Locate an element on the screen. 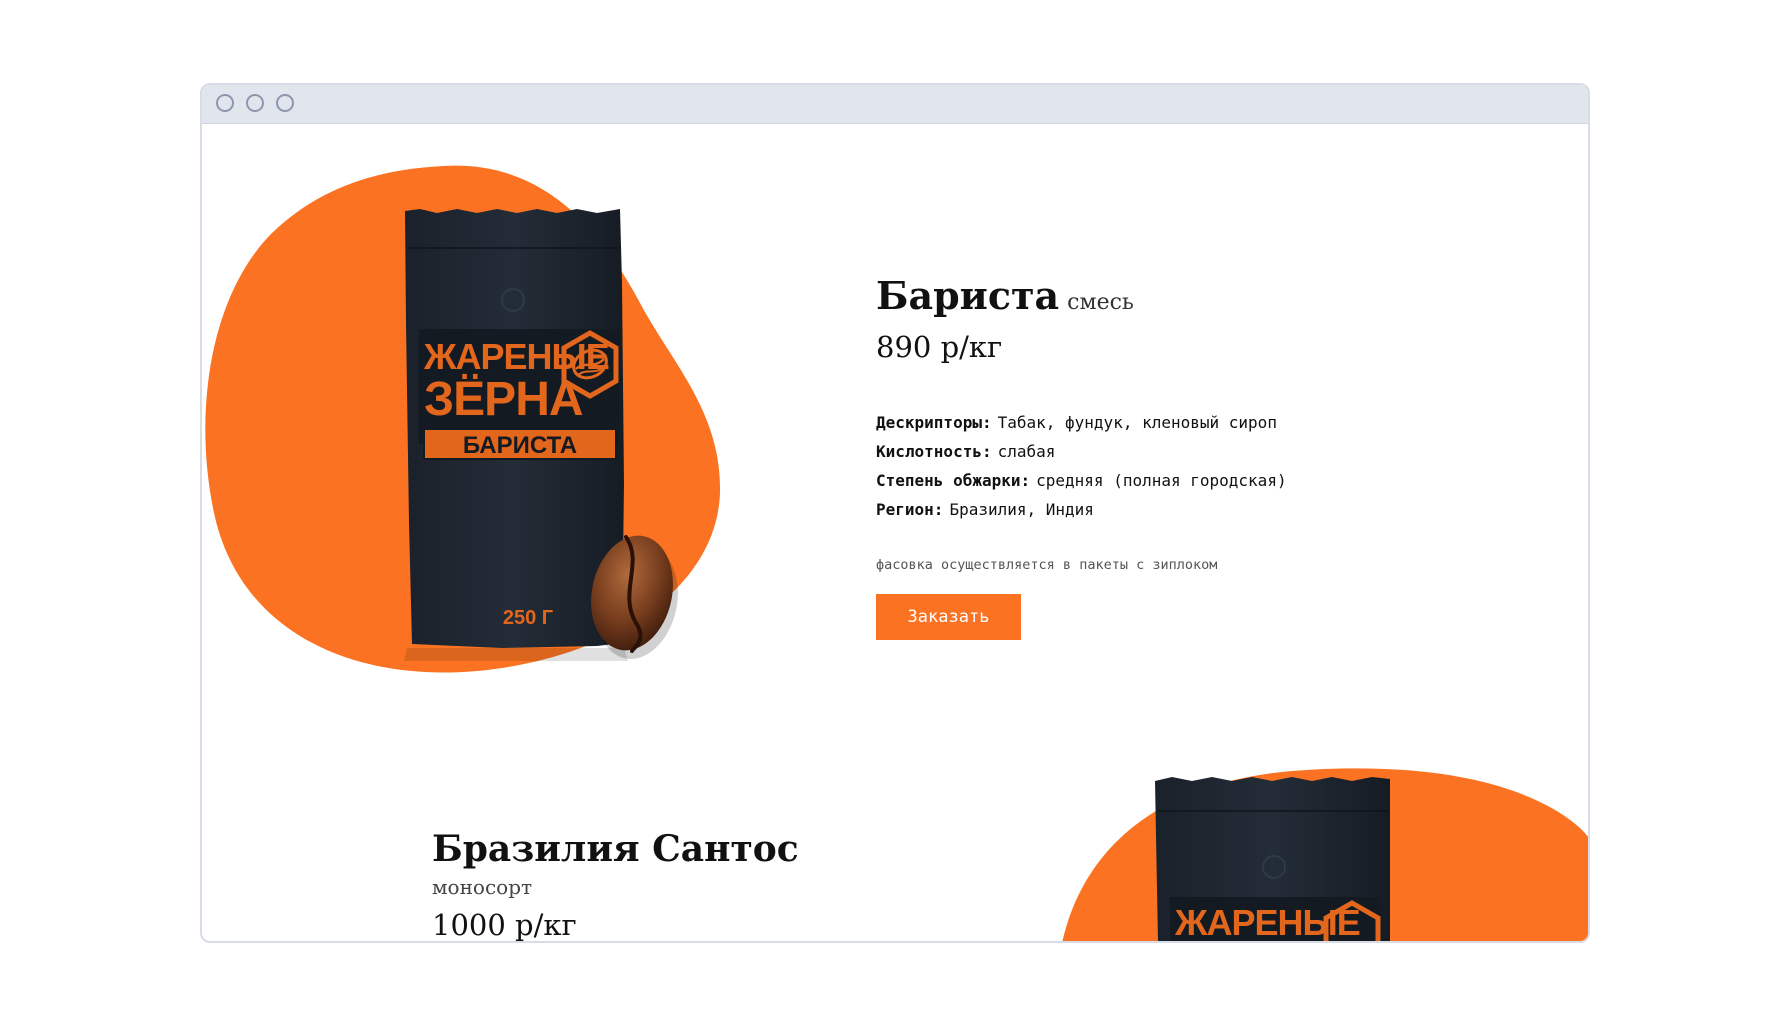 This screenshot has width=1784, height=1026. window-close-dot-icon is located at coordinates (225, 103).